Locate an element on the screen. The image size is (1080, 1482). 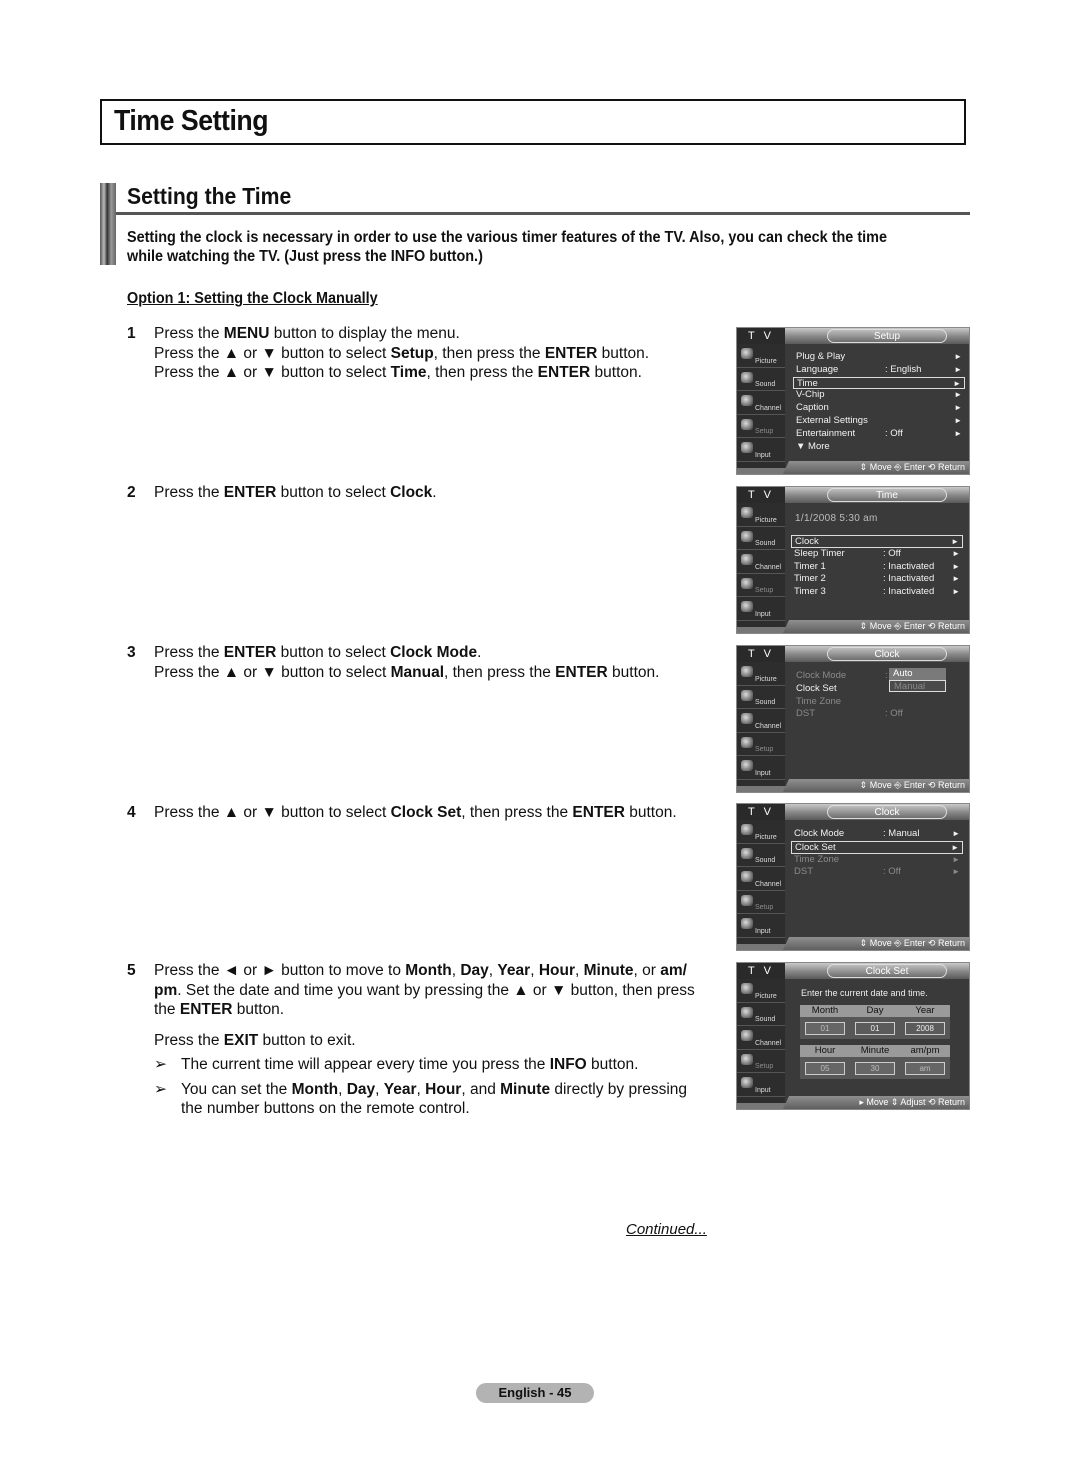
text: , then press the is located at coordinates (489, 353).